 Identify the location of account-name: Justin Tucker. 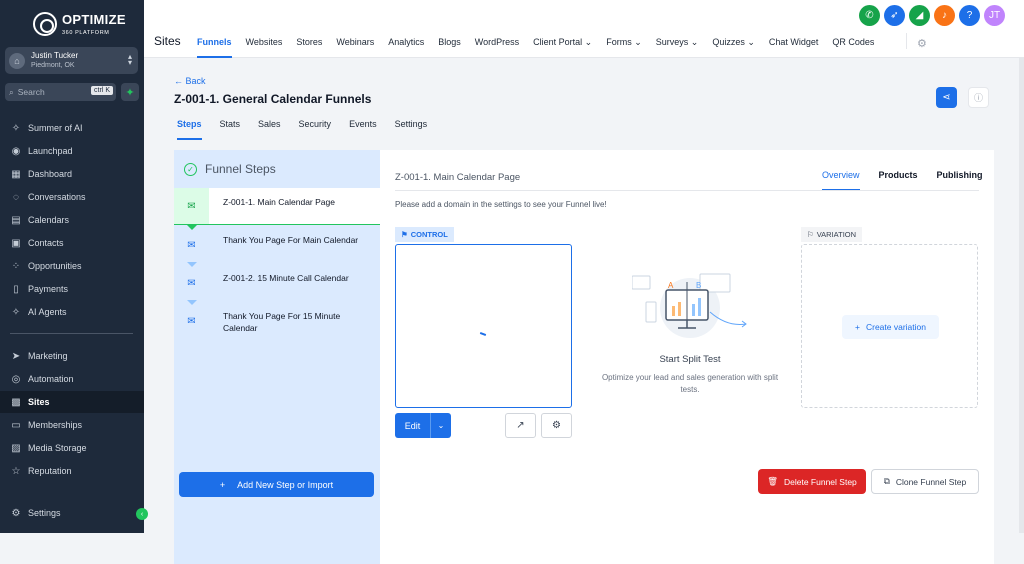
(55, 55).